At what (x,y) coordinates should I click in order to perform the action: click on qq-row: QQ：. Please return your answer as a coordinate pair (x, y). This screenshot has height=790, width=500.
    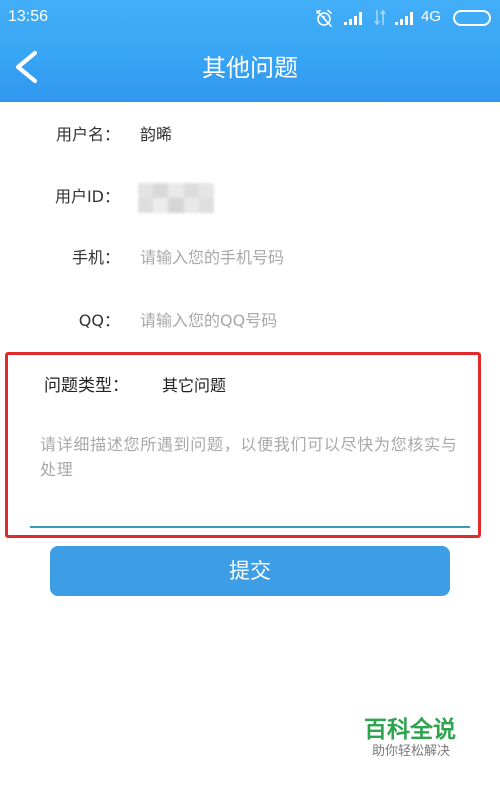
    Looking at the image, I should click on (250, 321).